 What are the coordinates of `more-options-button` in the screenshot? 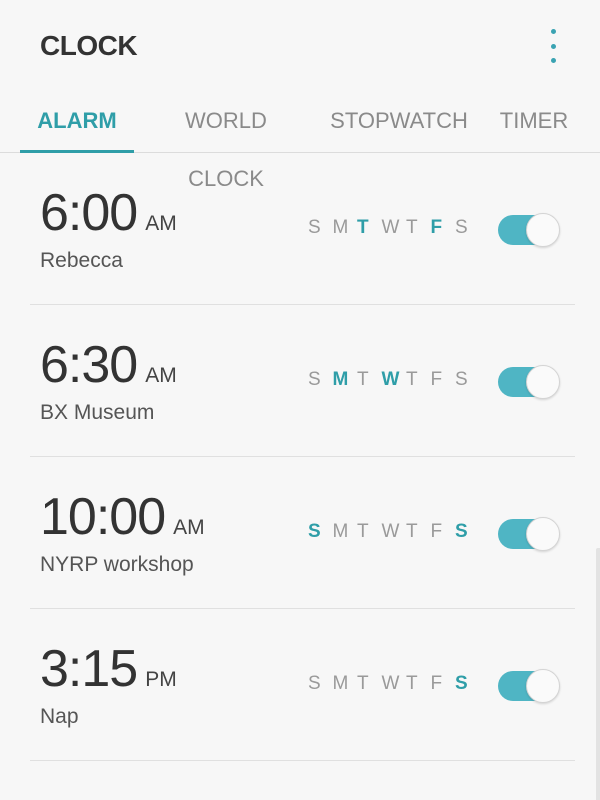 It's located at (553, 46).